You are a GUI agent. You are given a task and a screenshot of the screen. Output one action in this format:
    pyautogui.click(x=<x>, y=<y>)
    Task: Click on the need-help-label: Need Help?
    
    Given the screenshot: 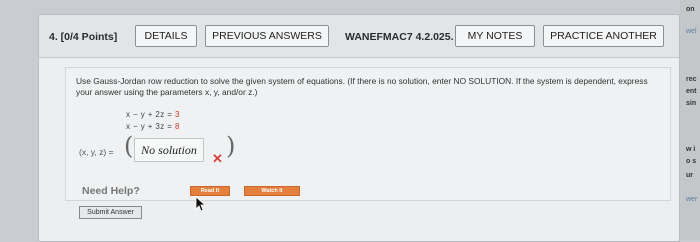 What is the action you would take?
    pyautogui.click(x=111, y=191)
    